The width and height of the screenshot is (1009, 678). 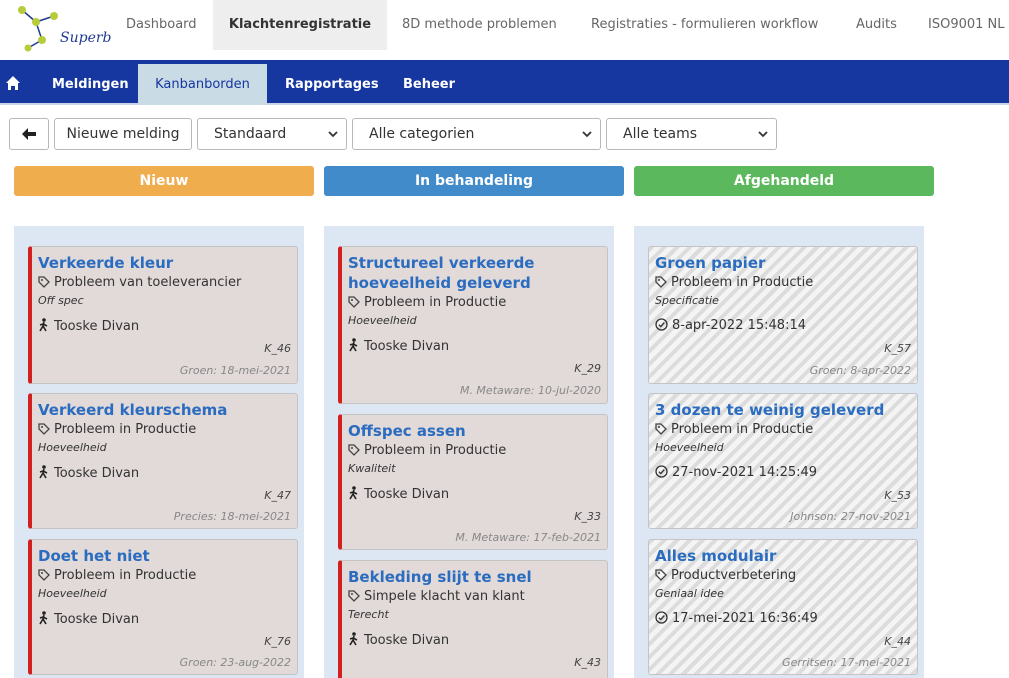 I want to click on top-tab-registraties: Registraties - formulieren workflow, so click(x=704, y=25).